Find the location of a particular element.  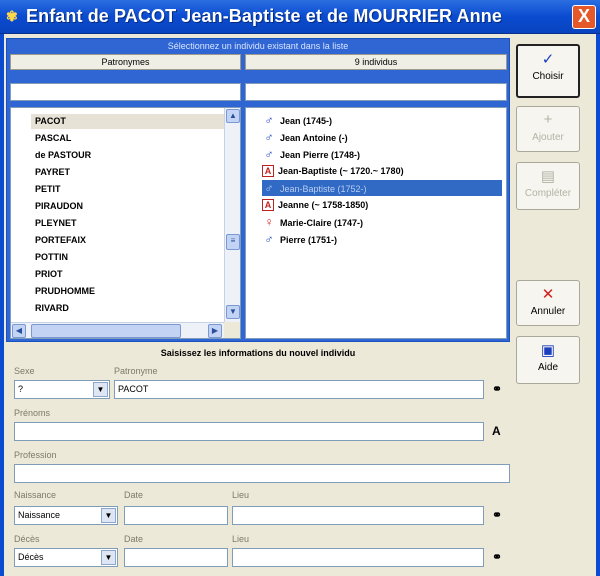

completer-label: Compléter is located at coordinates (548, 193).